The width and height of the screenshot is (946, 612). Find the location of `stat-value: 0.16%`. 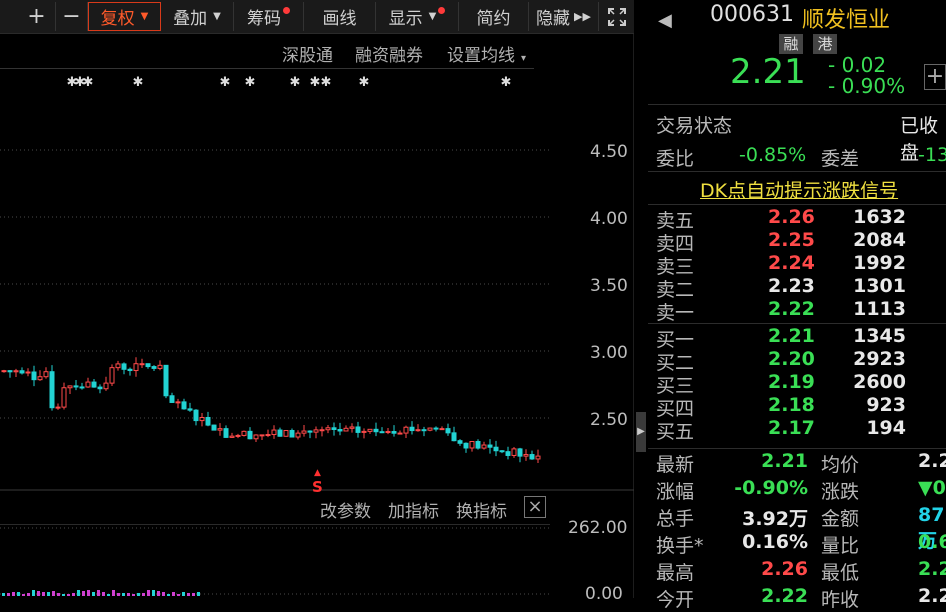

stat-value: 0.16% is located at coordinates (775, 542).